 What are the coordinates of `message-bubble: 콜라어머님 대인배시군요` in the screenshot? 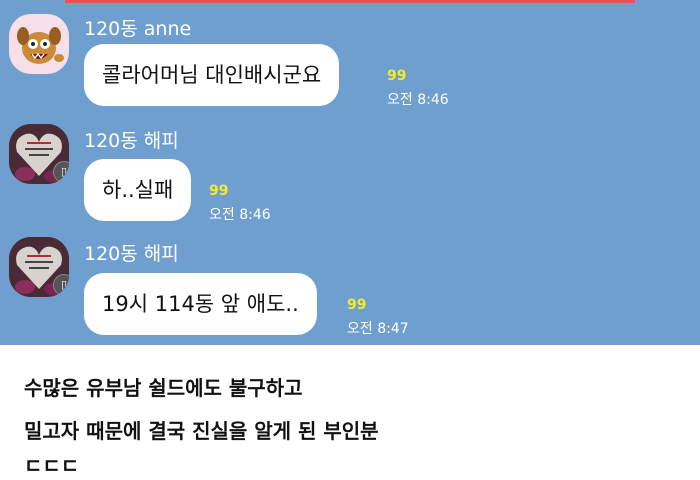 It's located at (212, 75).